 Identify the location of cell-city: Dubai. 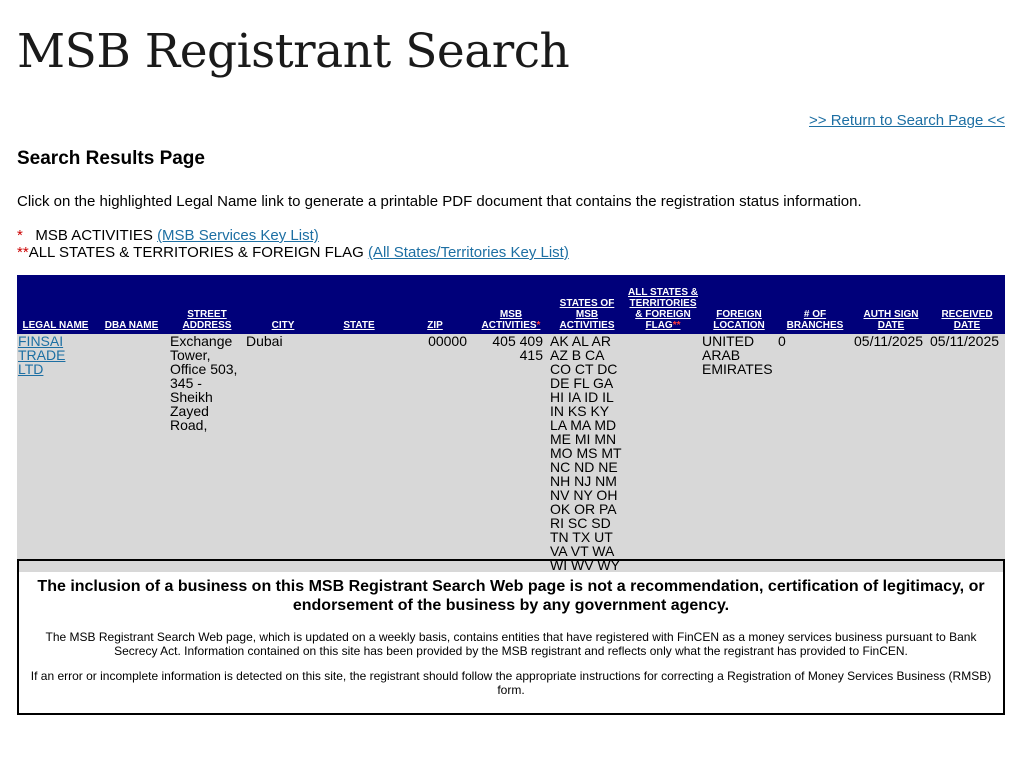
(283, 453).